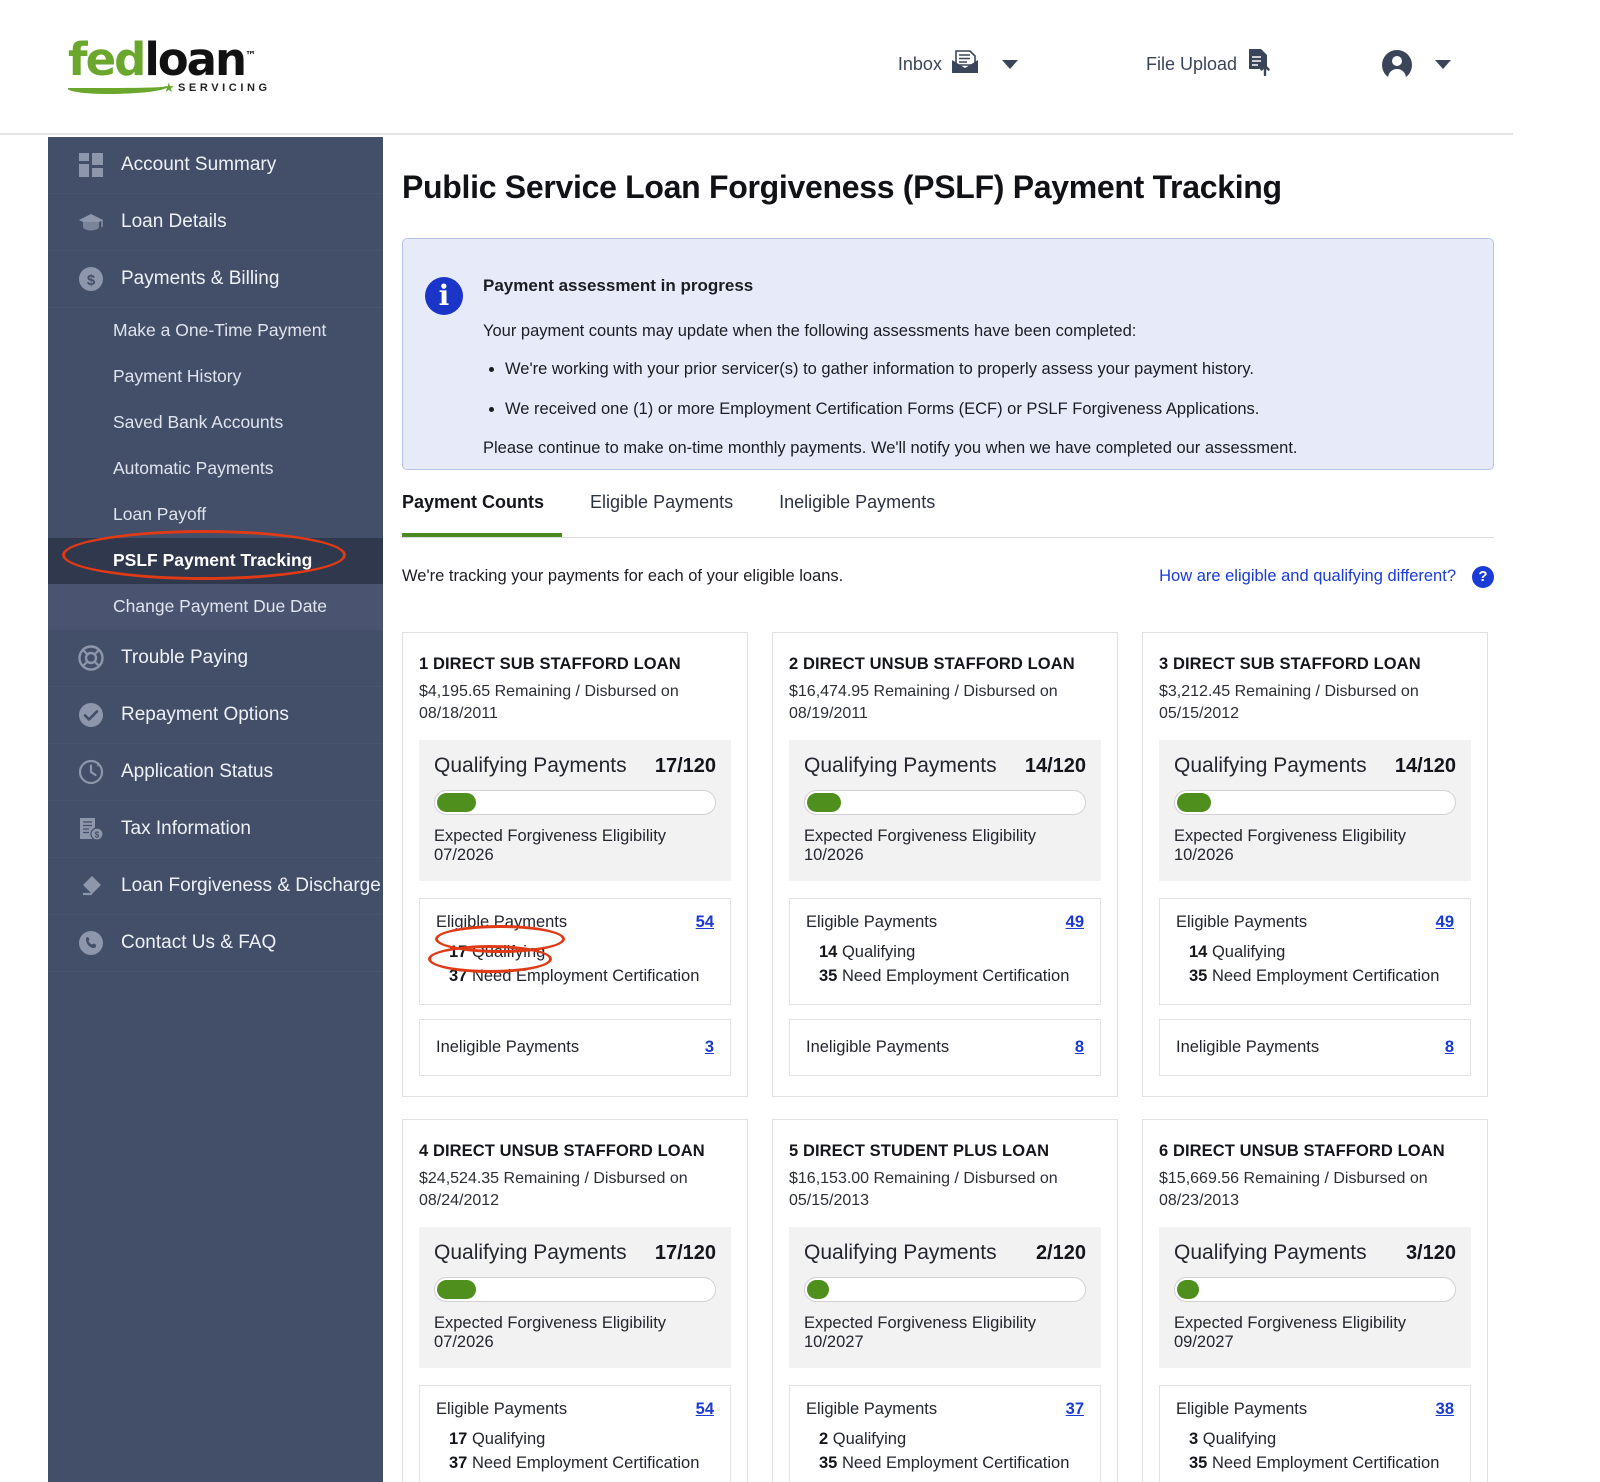 This screenshot has width=1600, height=1482. I want to click on top-header: fedloan™ ★ SERVICING Inbox File Upload, so click(756, 67).